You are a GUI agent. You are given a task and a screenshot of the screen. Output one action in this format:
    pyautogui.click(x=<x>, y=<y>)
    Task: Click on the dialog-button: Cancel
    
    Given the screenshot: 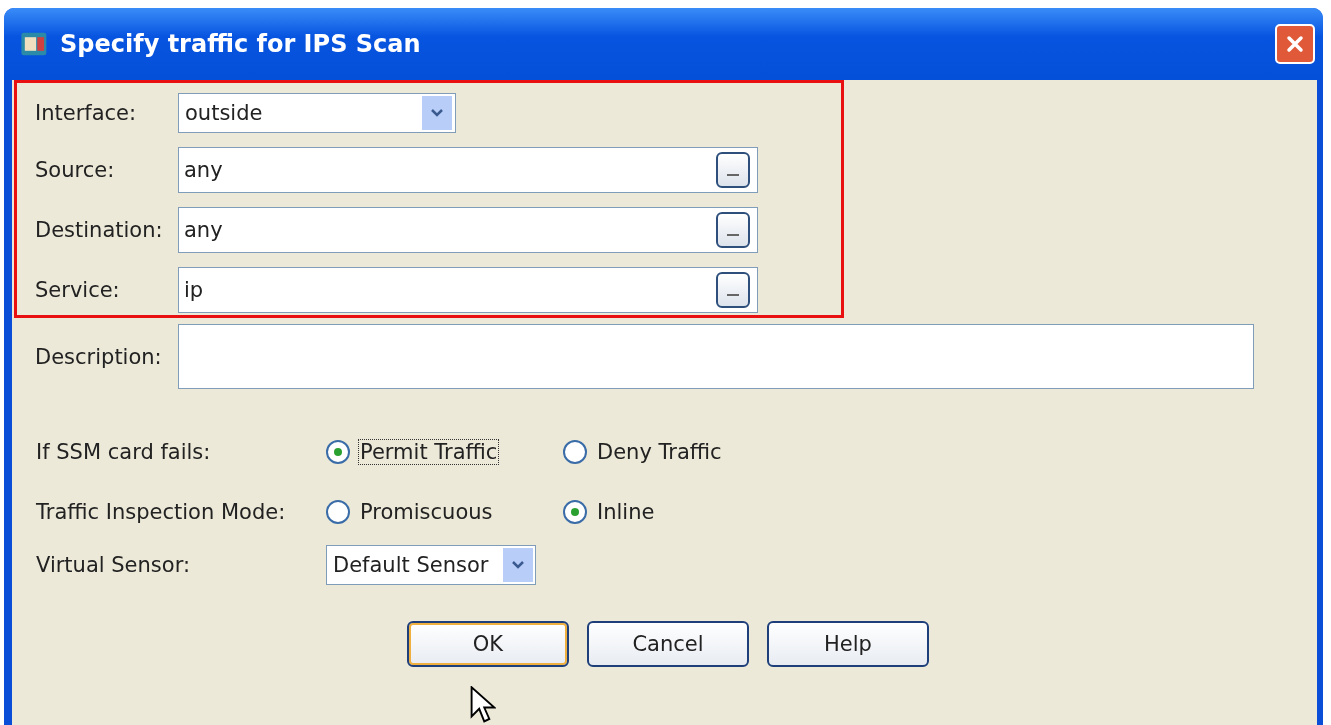 What is the action you would take?
    pyautogui.click(x=668, y=644)
    